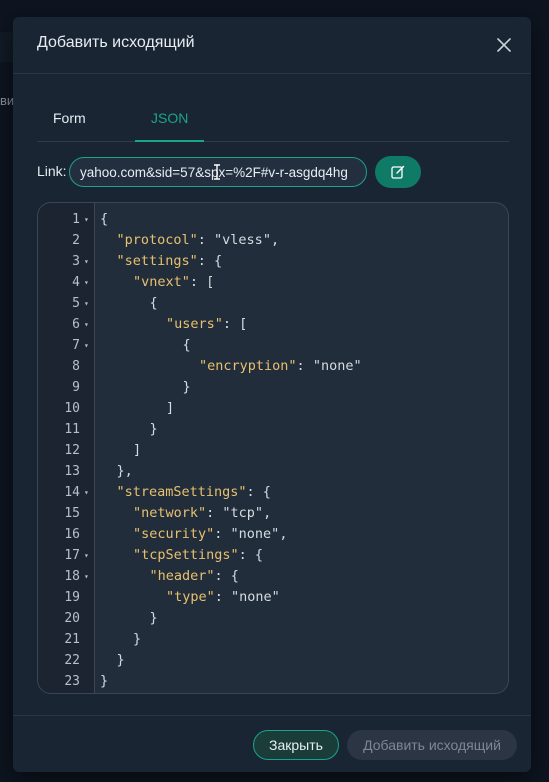 This screenshot has height=782, width=549. Describe the element at coordinates (296, 745) in the screenshot. I see `close-button: Закрыть` at that location.